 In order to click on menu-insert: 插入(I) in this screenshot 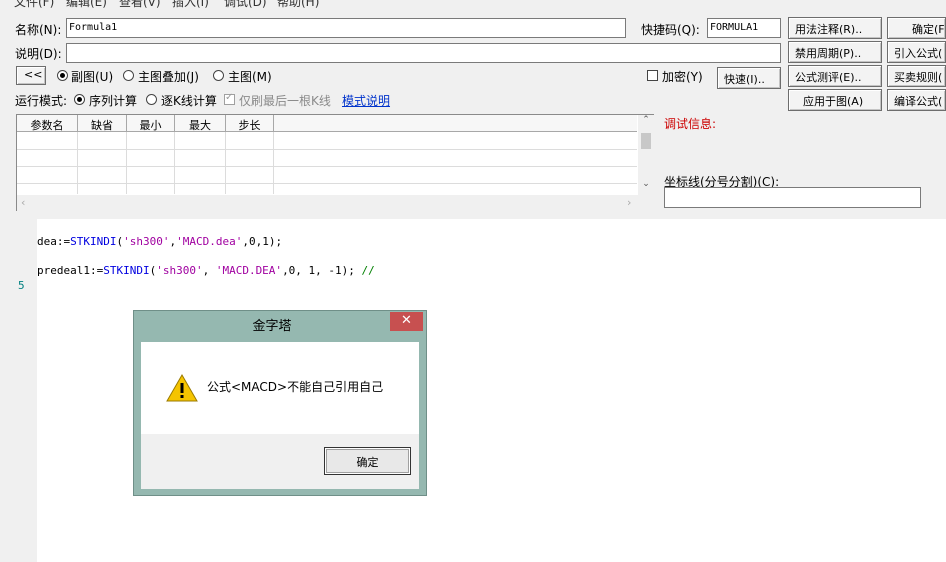, I will do `click(190, 5)`.